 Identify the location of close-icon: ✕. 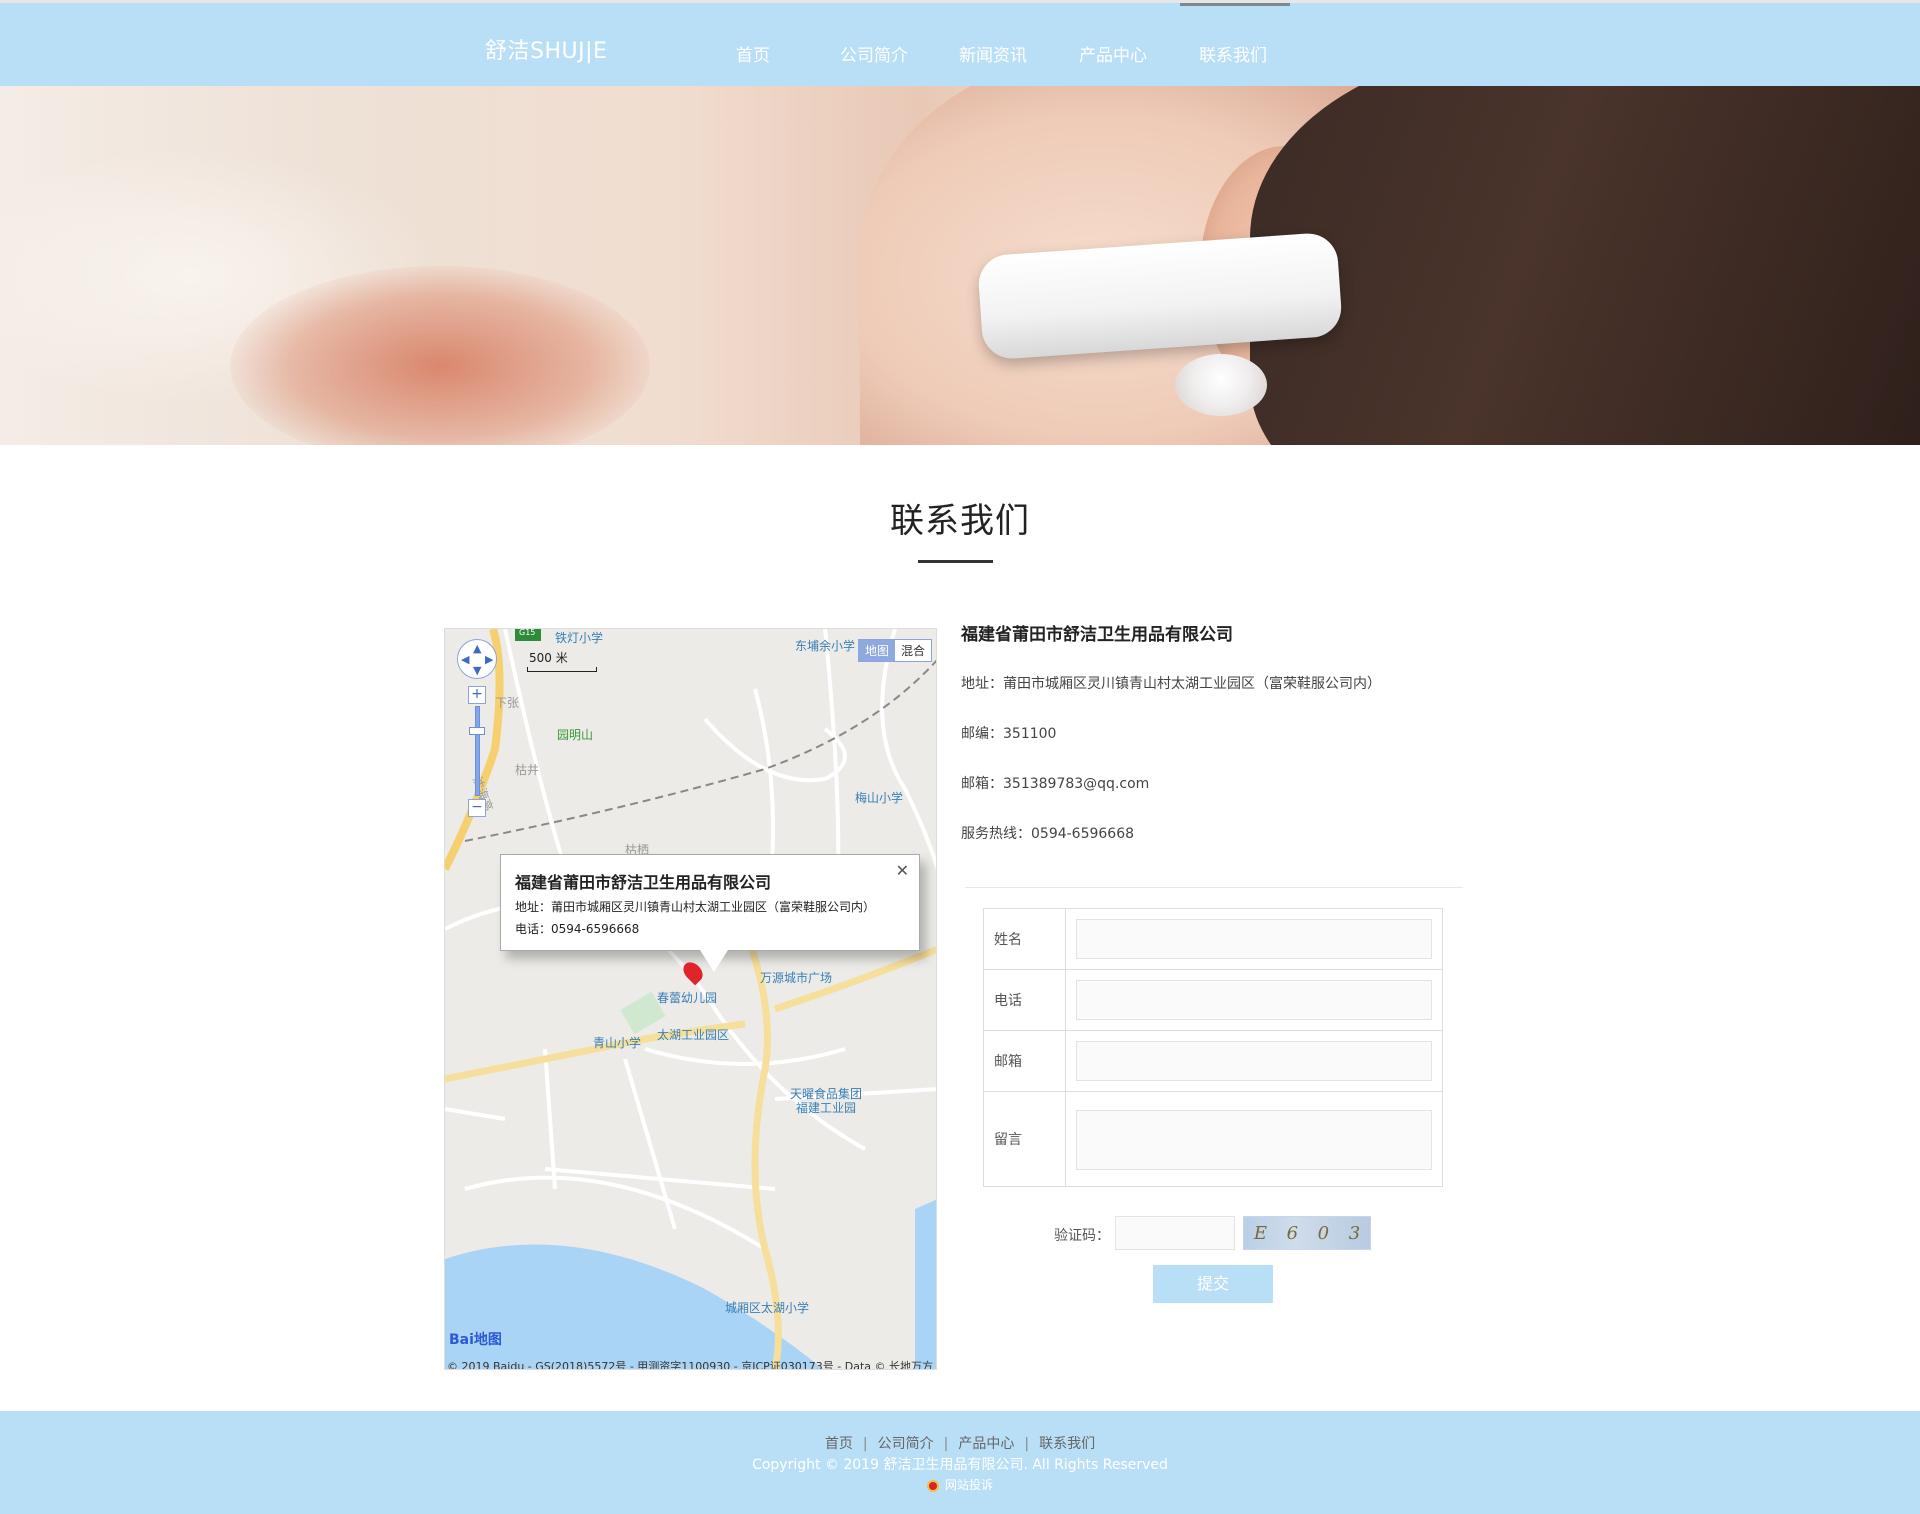
(902, 870).